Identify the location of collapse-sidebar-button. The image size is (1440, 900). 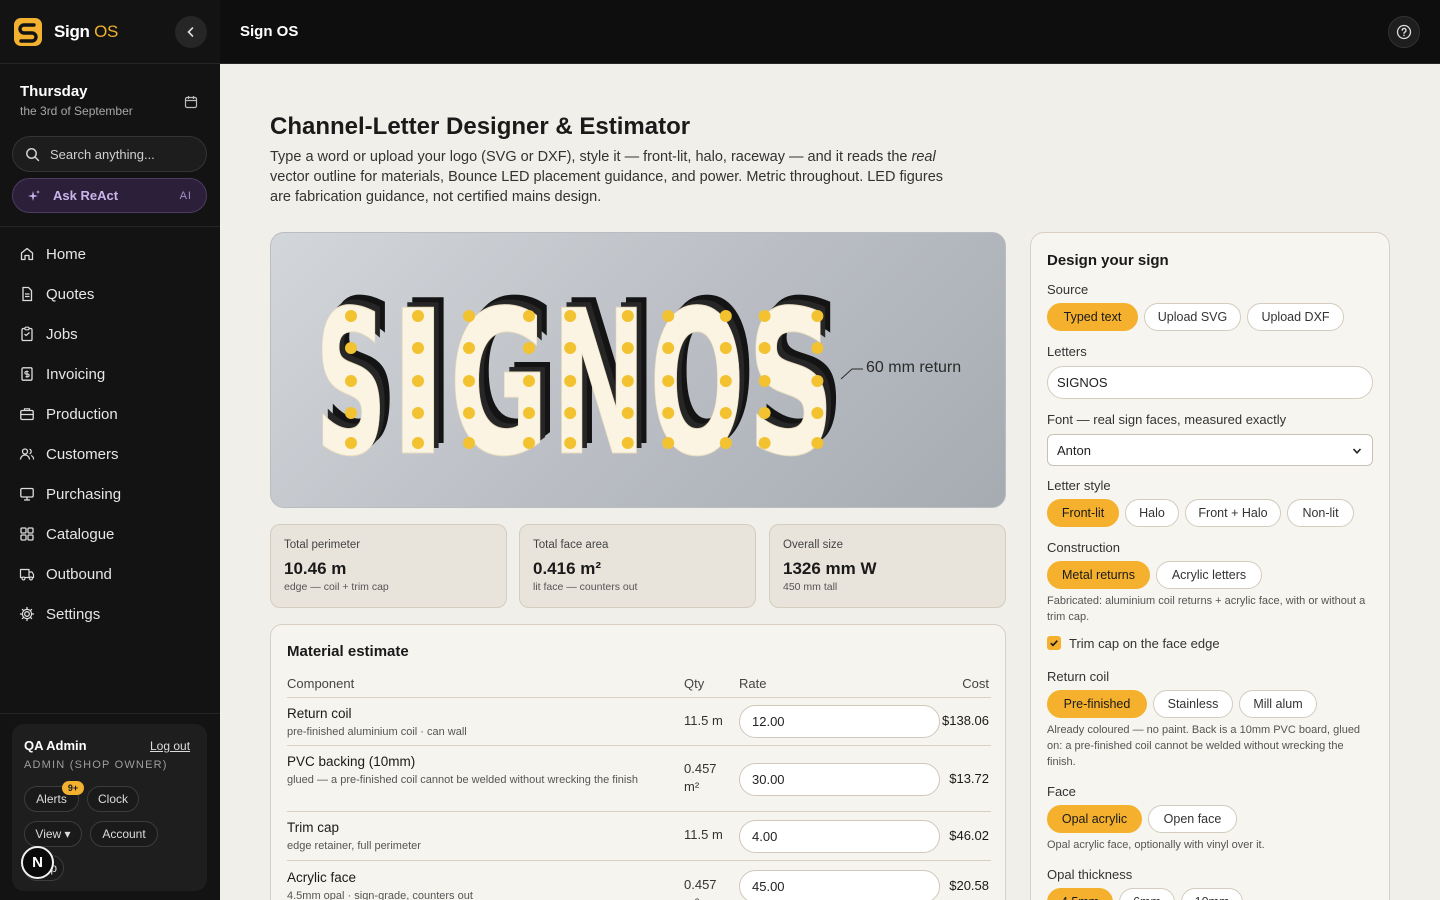
(191, 32).